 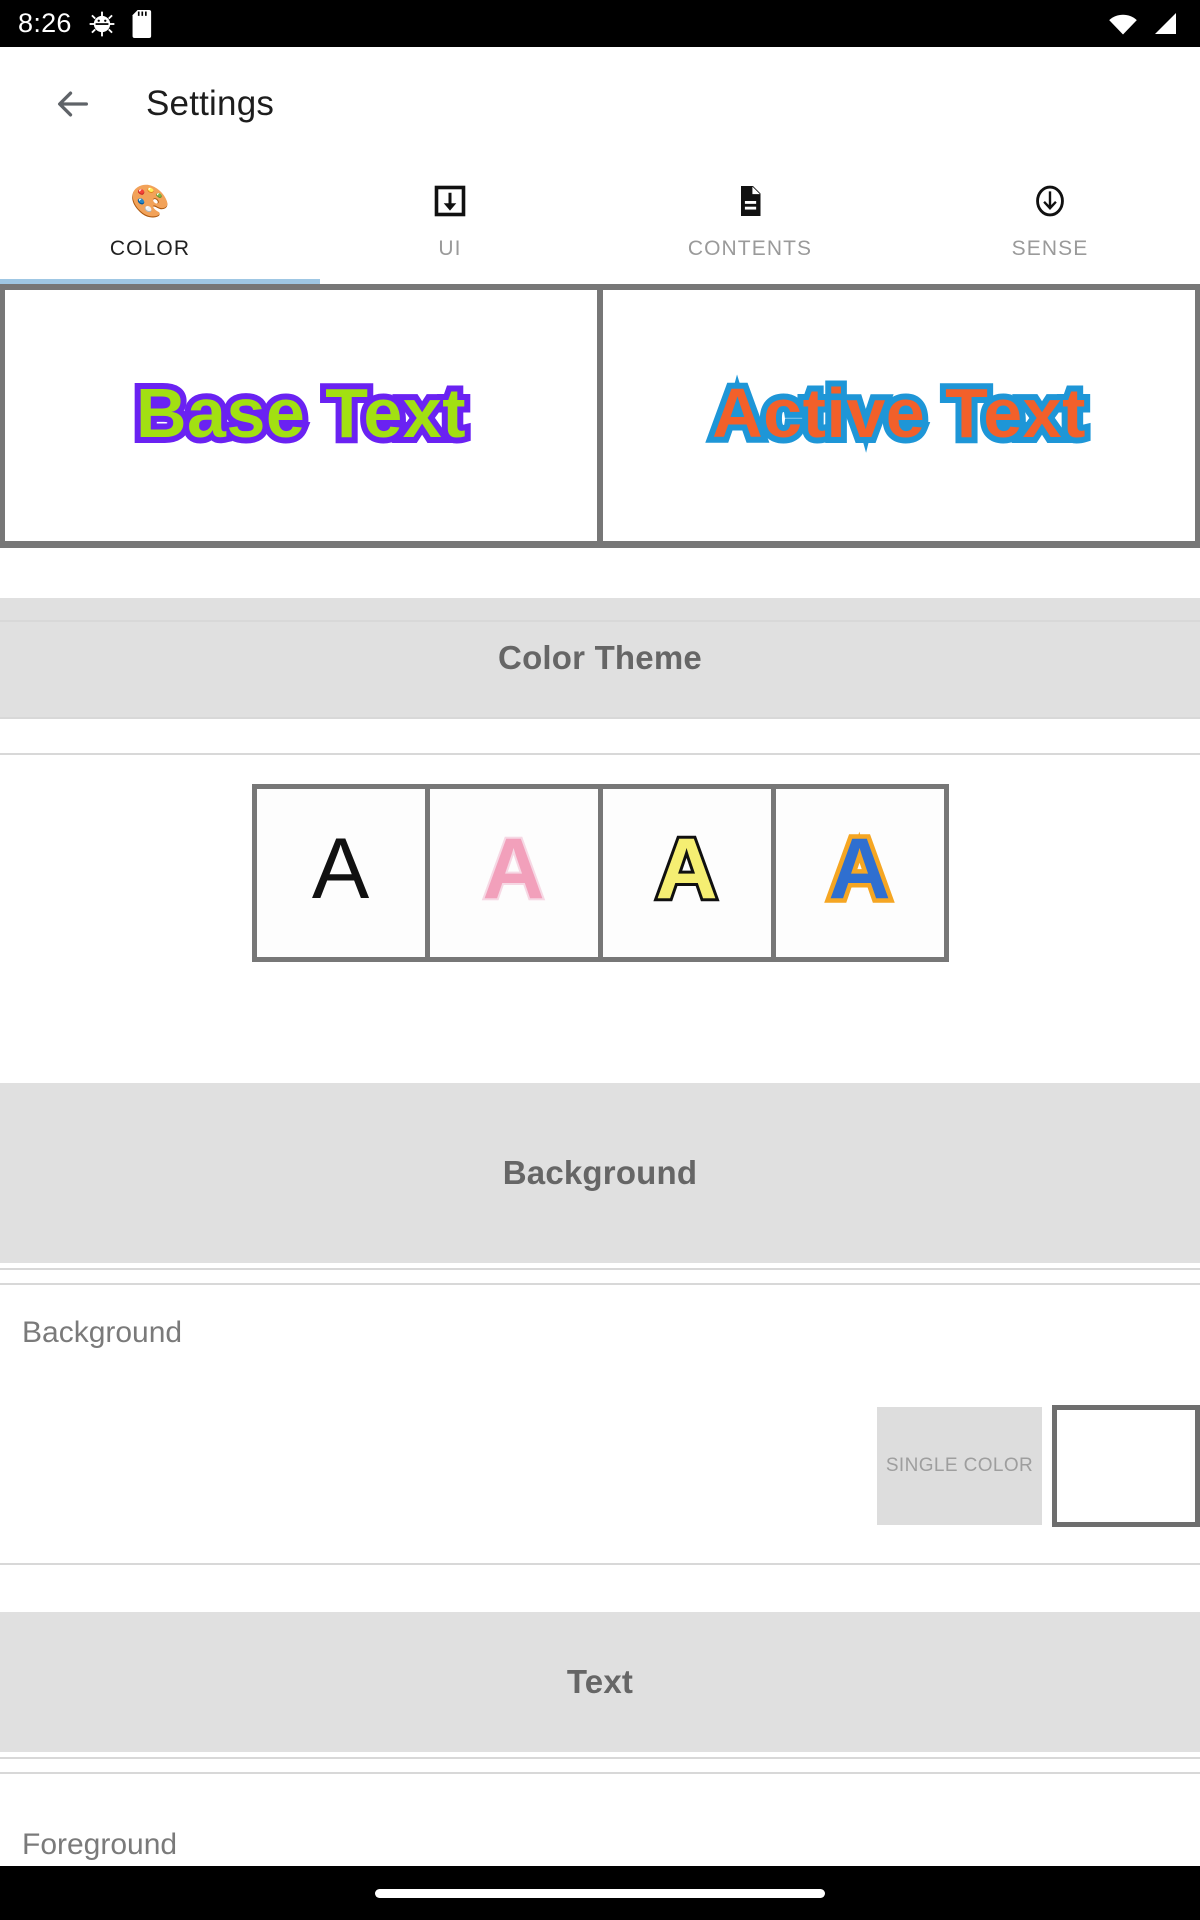 I want to click on preview-row: Base Text Active Text, so click(x=600, y=416).